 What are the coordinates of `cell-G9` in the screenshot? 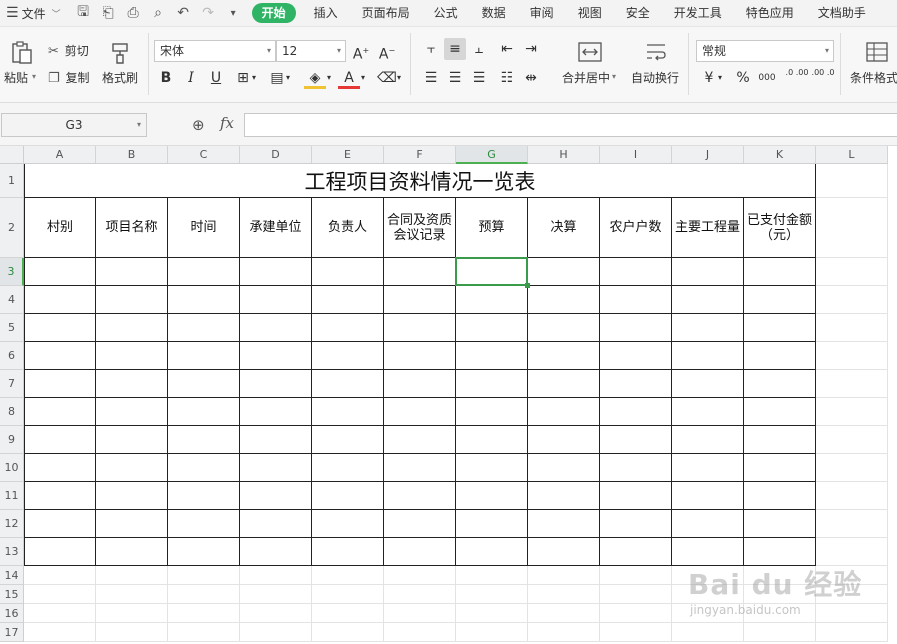 It's located at (492, 440).